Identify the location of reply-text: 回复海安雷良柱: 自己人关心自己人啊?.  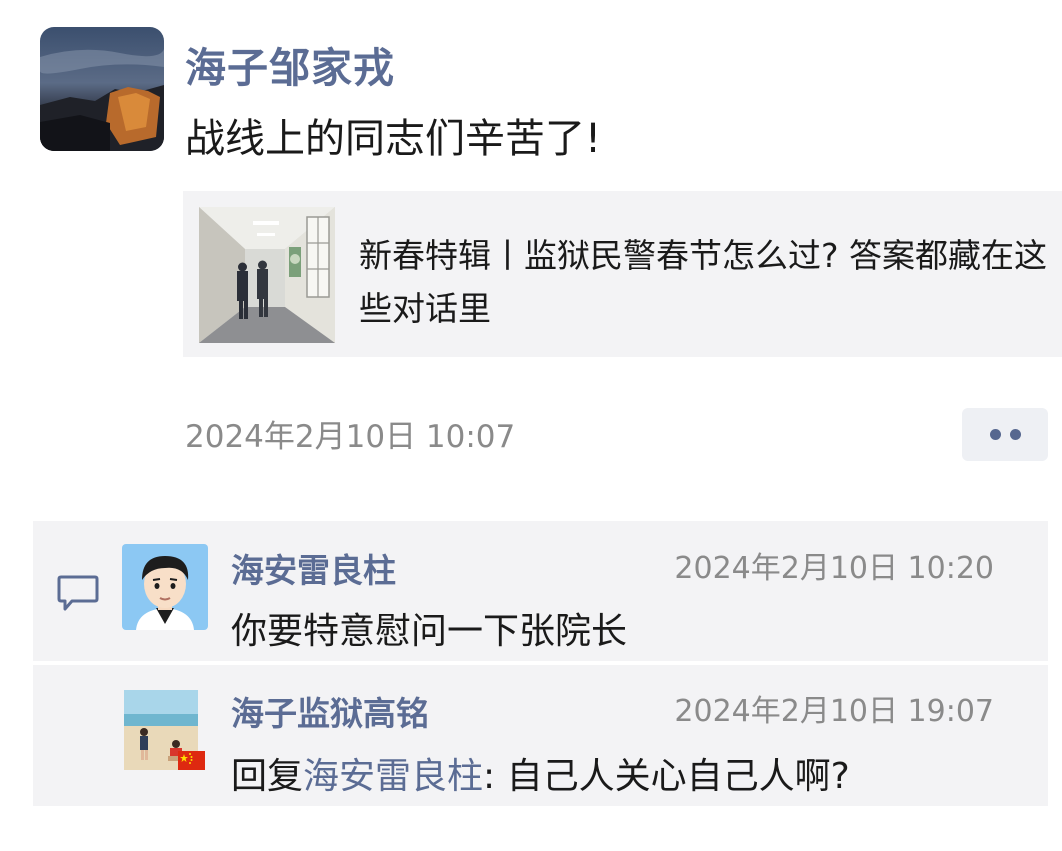
(540, 773).